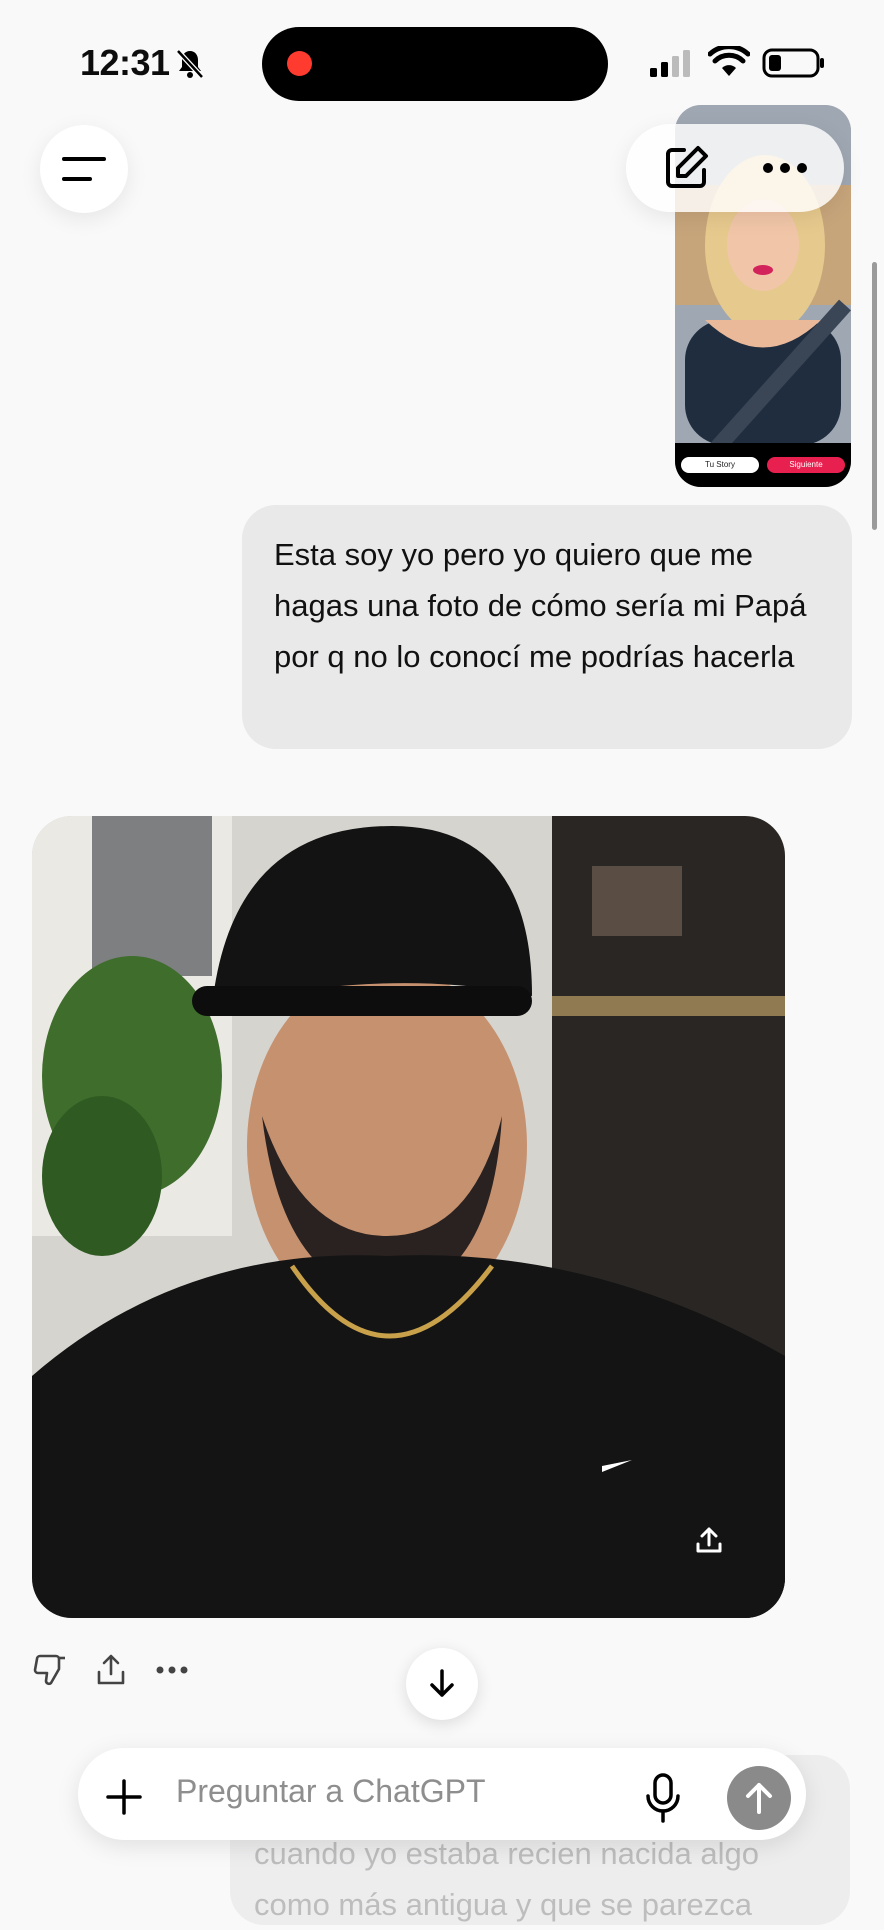  What do you see at coordinates (729, 61) in the screenshot?
I see `wifi-icon` at bounding box center [729, 61].